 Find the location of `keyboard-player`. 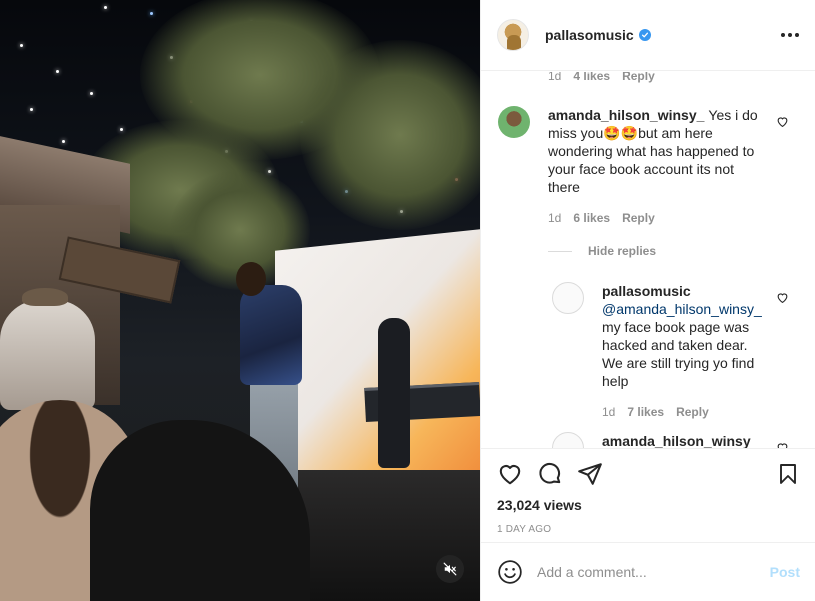

keyboard-player is located at coordinates (394, 393).